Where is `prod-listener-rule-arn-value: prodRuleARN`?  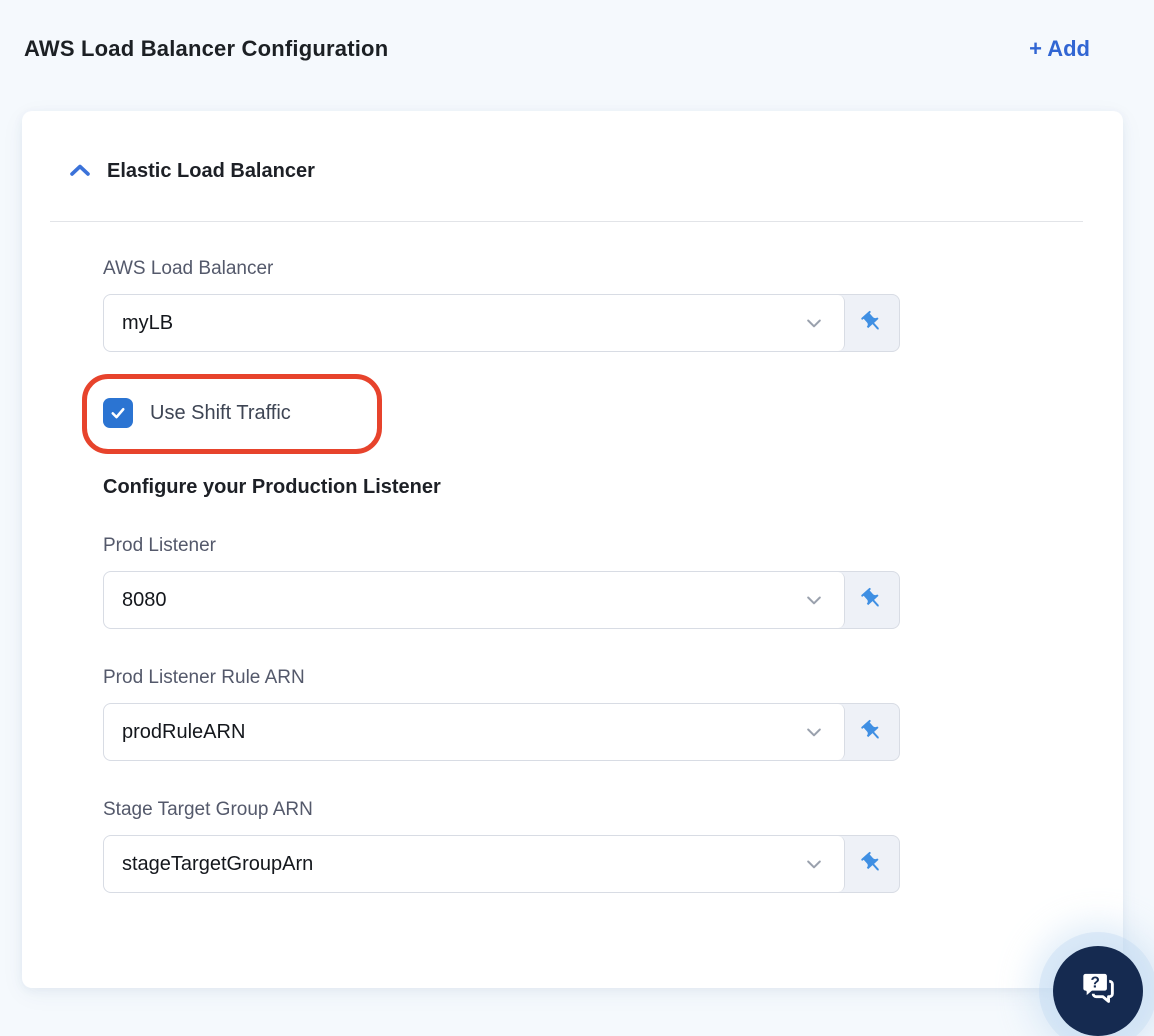
prod-listener-rule-arn-value: prodRuleARN is located at coordinates (184, 731).